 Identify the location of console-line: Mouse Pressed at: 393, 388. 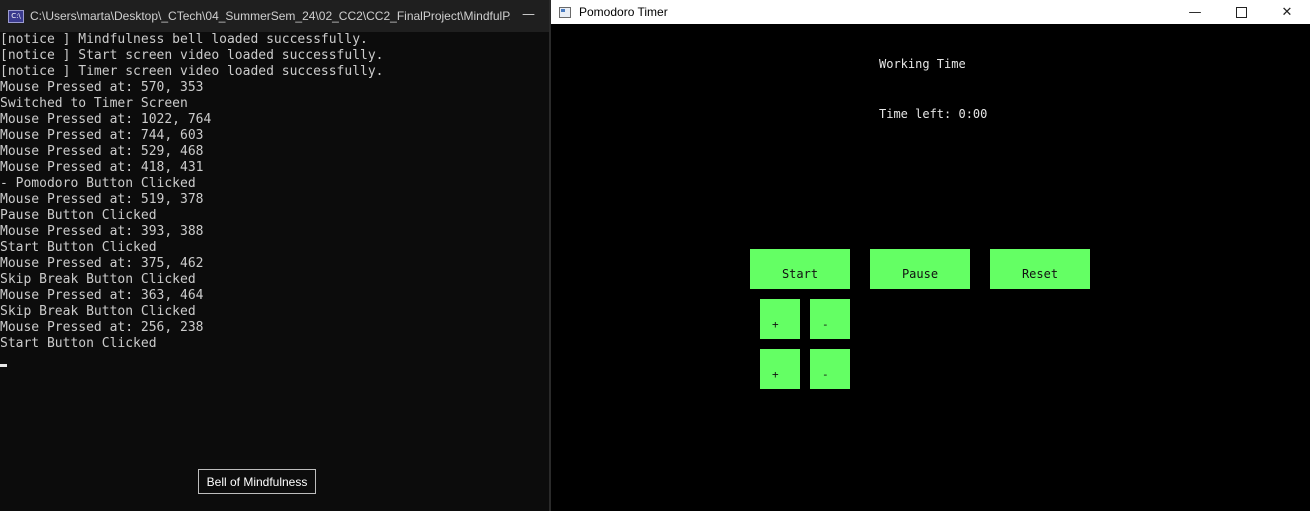
(102, 231).